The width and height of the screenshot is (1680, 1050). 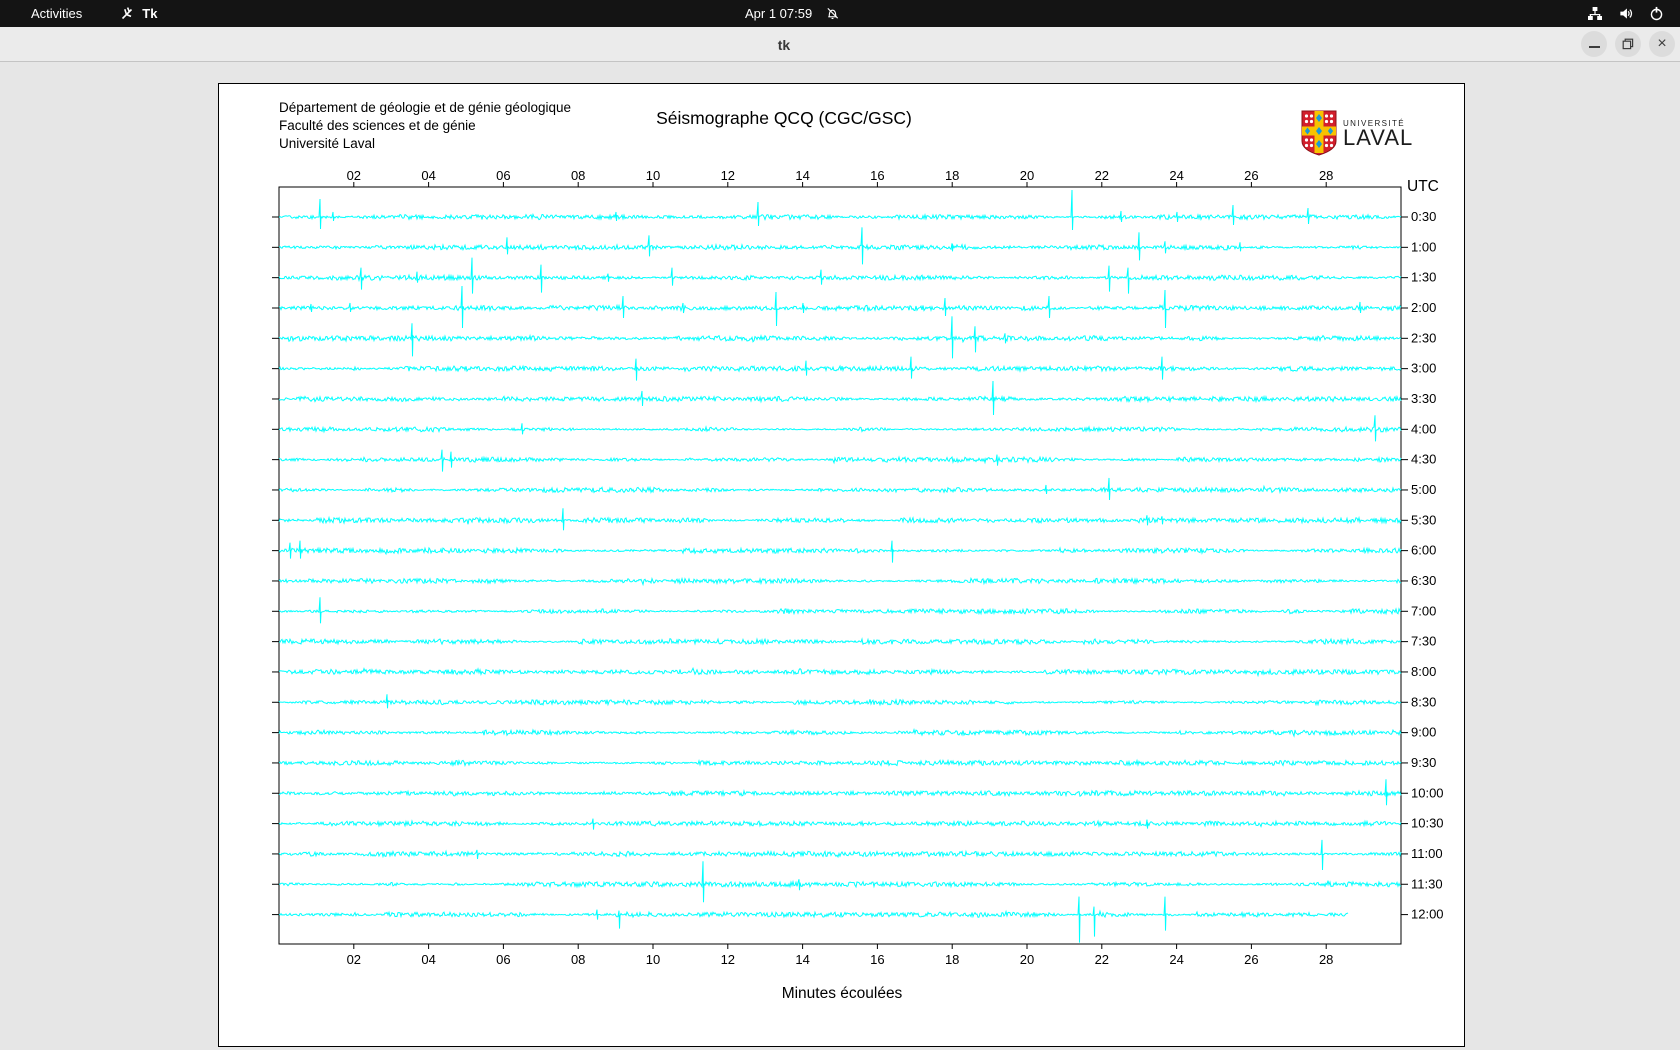 What do you see at coordinates (1423, 489) in the screenshot?
I see `row-time-label: 5:00` at bounding box center [1423, 489].